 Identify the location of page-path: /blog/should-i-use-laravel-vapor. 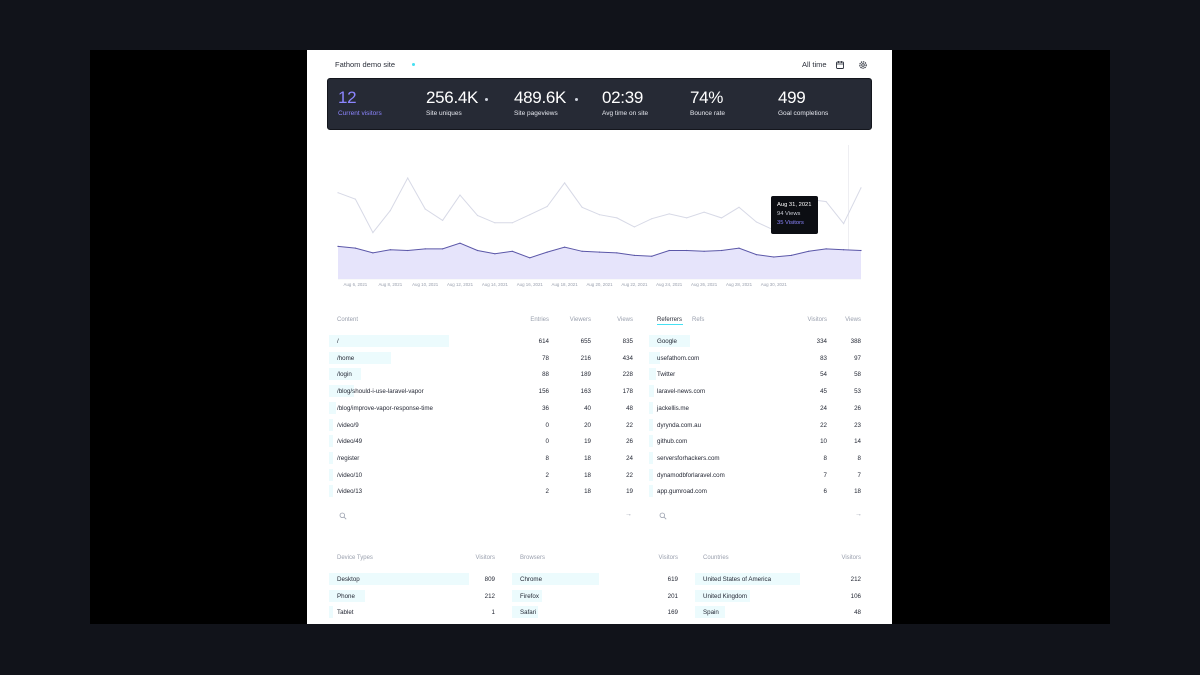
(380, 391).